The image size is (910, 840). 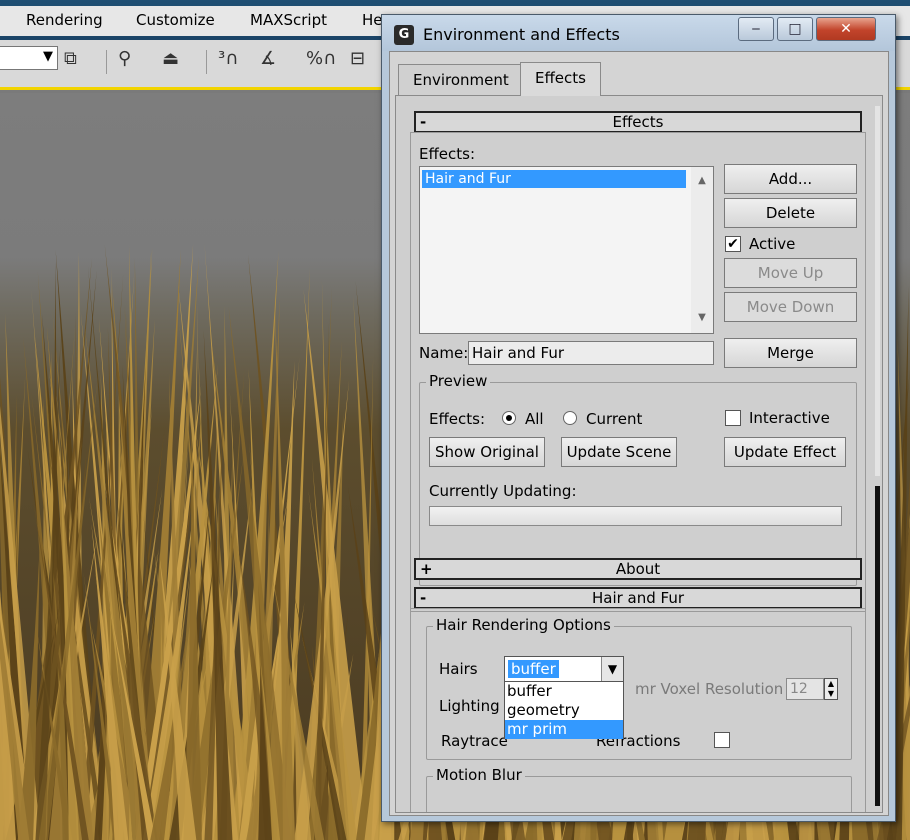 I want to click on close-button: ✕, so click(x=846, y=29).